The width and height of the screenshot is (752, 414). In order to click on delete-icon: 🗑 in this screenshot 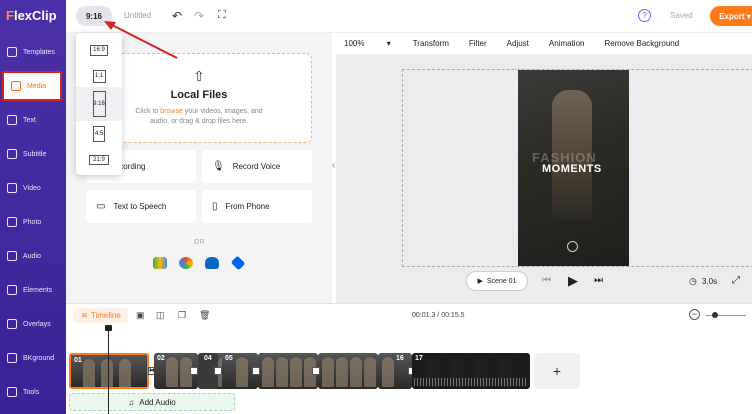, I will do `click(204, 315)`.